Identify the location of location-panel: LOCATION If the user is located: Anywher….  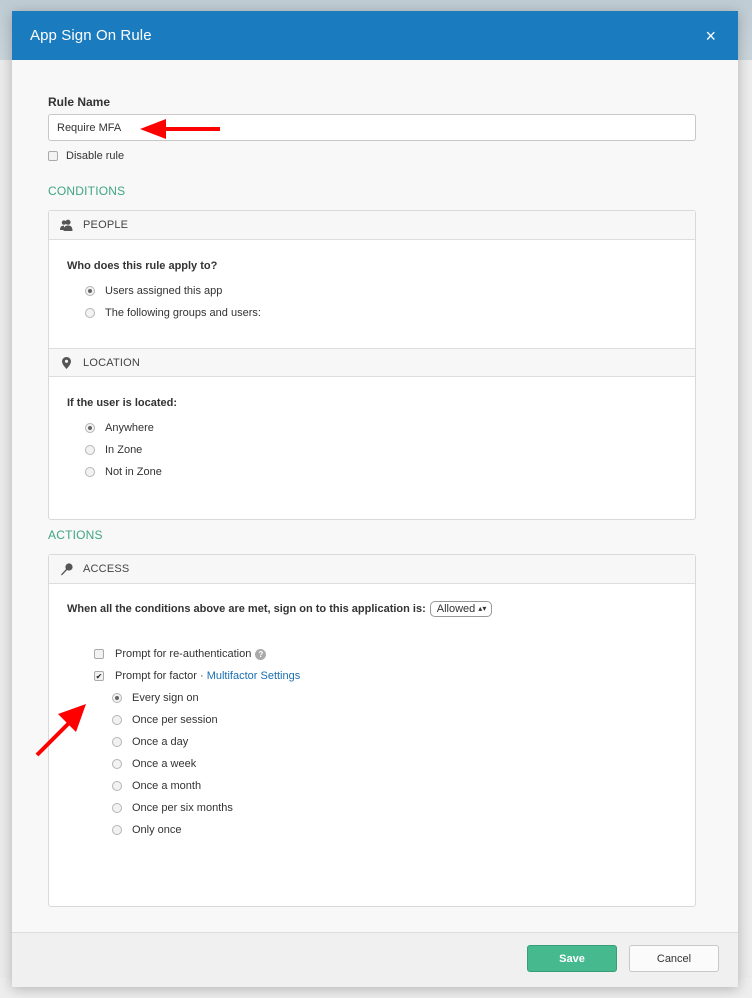
(372, 434).